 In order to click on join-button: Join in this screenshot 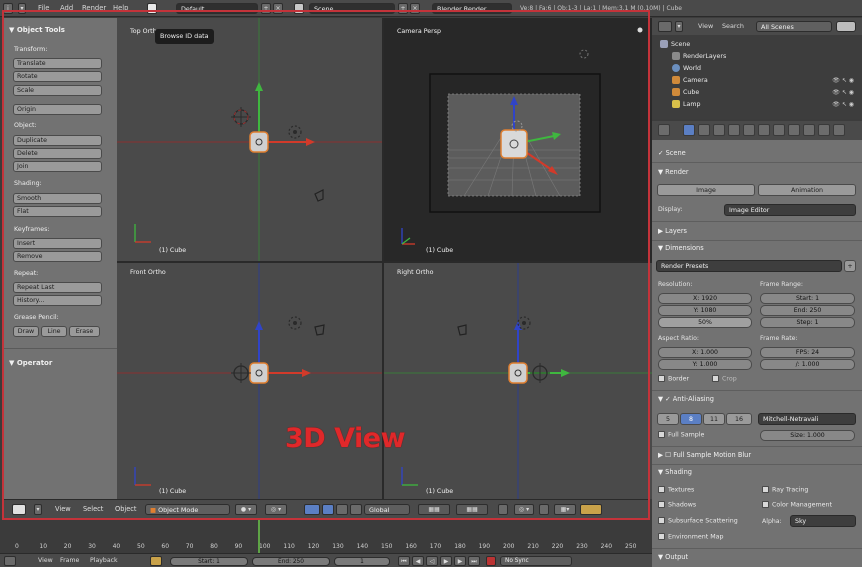, I will do `click(57, 166)`.